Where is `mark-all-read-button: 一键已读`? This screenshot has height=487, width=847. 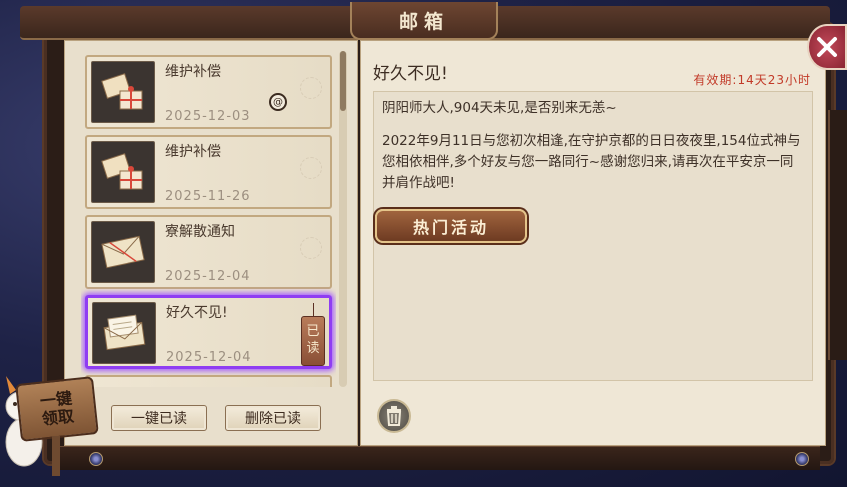 mark-all-read-button: 一键已读 is located at coordinates (159, 418).